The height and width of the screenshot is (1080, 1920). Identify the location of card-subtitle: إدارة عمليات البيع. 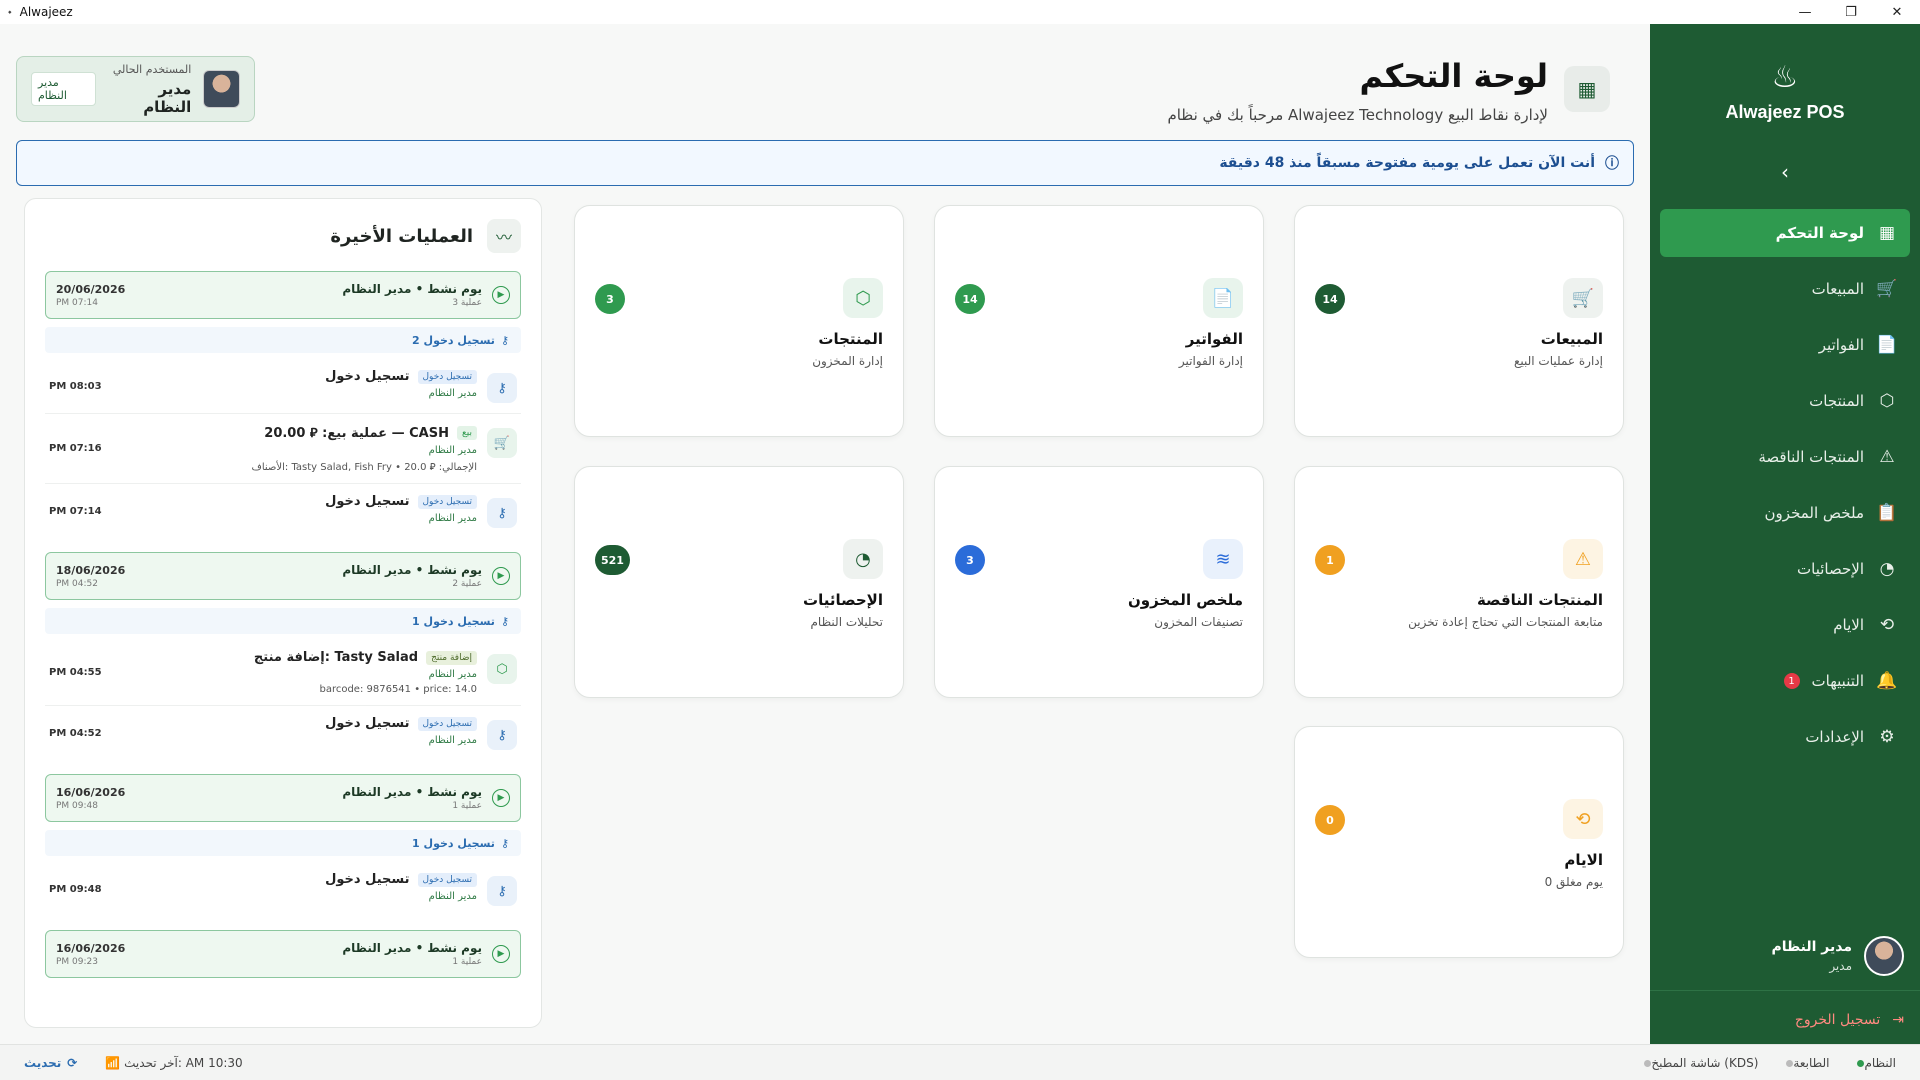
(1558, 361).